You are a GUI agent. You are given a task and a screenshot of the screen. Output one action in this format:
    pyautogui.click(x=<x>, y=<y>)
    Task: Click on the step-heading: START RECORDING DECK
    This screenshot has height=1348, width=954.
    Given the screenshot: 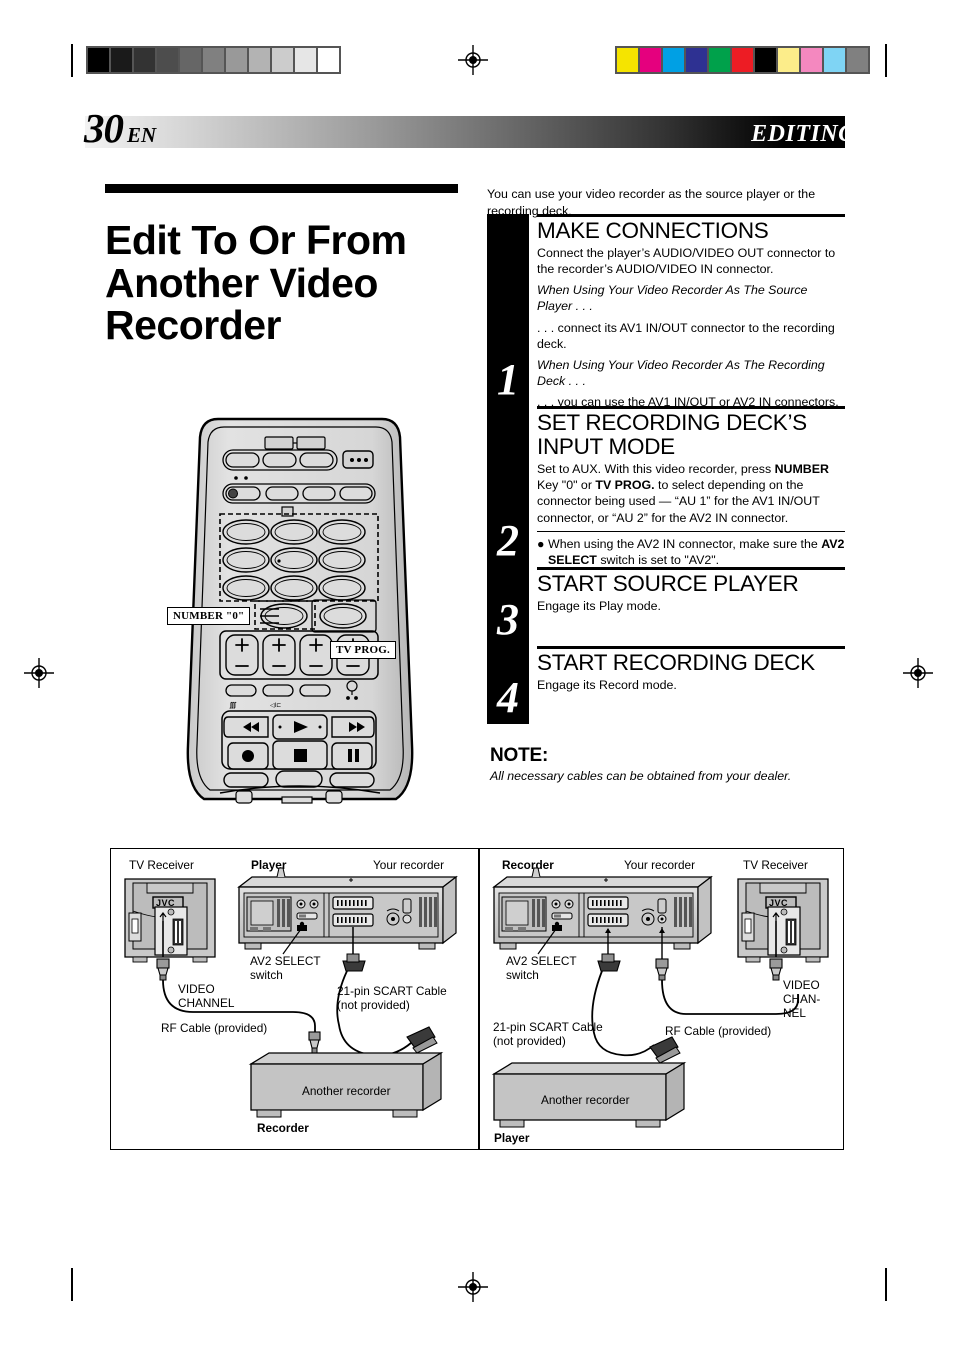 What is the action you would take?
    pyautogui.click(x=676, y=662)
    